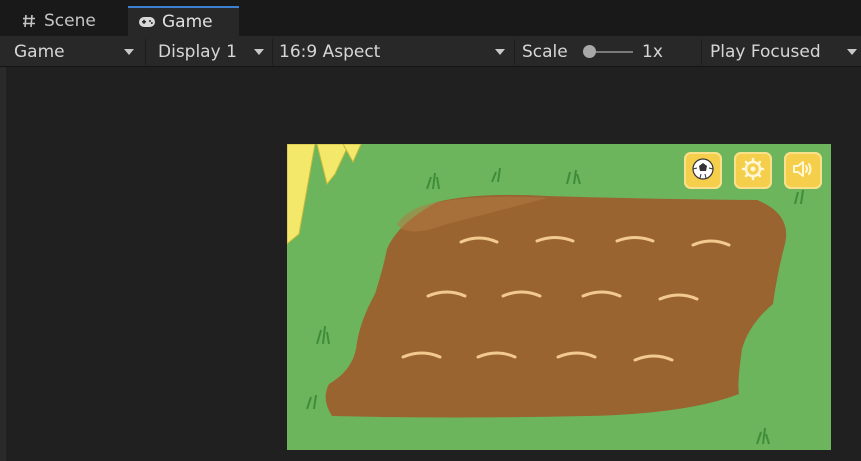  What do you see at coordinates (765, 52) in the screenshot?
I see `play-mode-dropdown-label: Play Focused` at bounding box center [765, 52].